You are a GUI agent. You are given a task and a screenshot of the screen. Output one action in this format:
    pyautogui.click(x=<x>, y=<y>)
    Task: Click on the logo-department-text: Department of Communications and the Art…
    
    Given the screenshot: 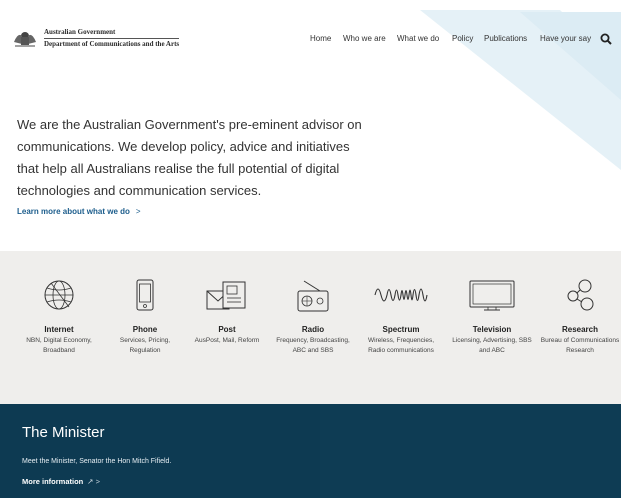 What is the action you would take?
    pyautogui.click(x=112, y=43)
    